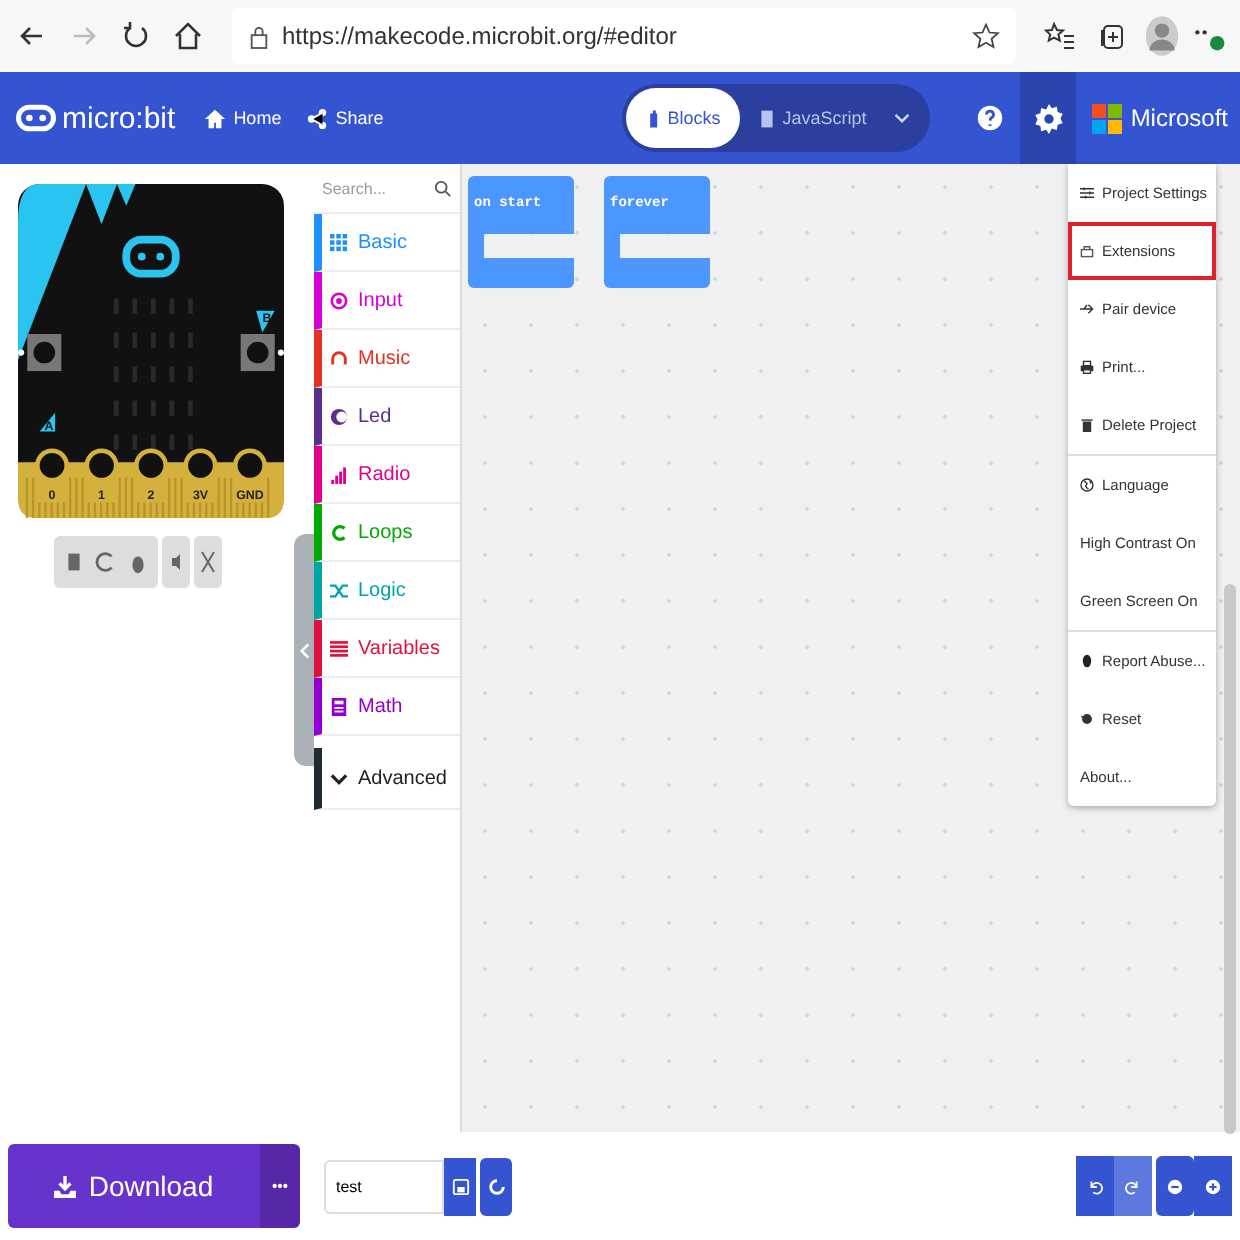  I want to click on box-icon, so click(1087, 251).